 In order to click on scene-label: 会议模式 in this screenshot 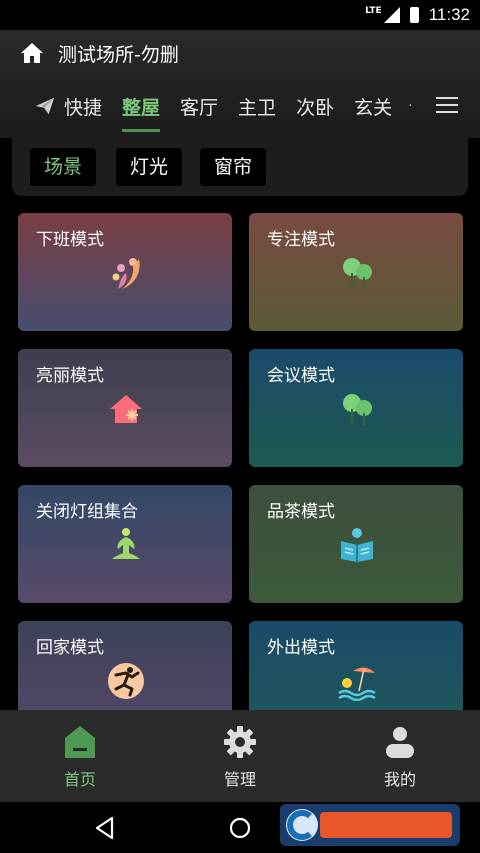, I will do `click(301, 376)`.